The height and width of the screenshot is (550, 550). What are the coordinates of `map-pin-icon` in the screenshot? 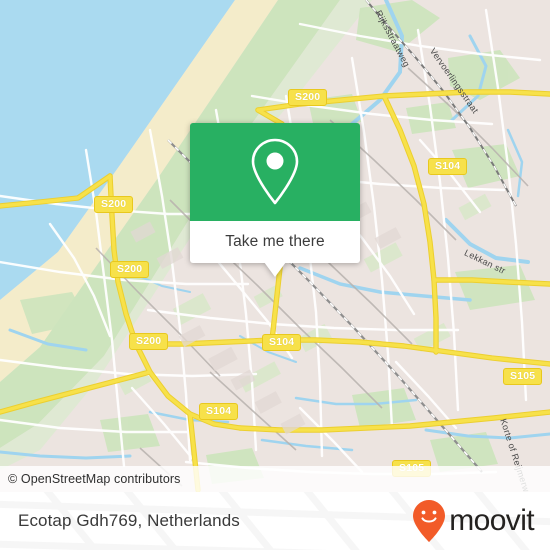 It's located at (275, 171).